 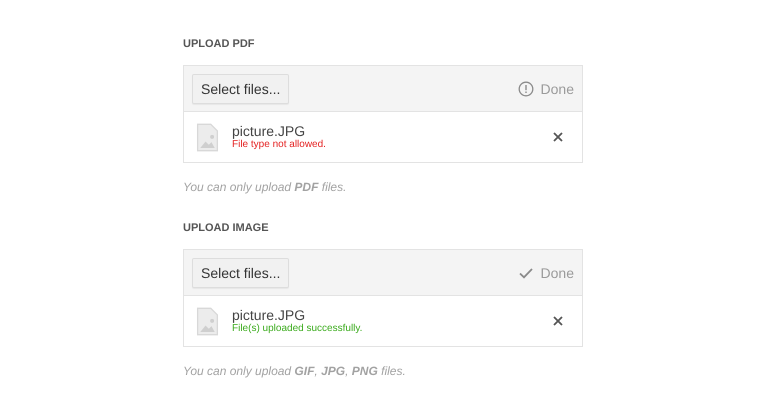 What do you see at coordinates (265, 187) in the screenshot?
I see `hint-text: You can only upload PDF files.` at bounding box center [265, 187].